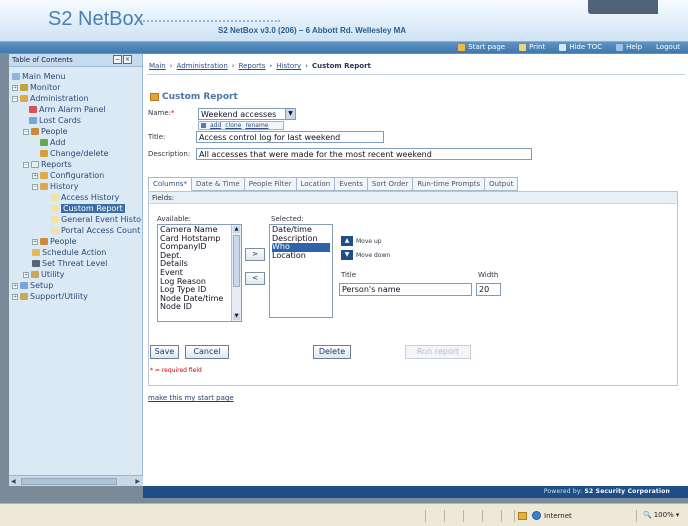 The width and height of the screenshot is (688, 526). Describe the element at coordinates (157, 66) in the screenshot. I see `breadcrumb-main: Main` at that location.